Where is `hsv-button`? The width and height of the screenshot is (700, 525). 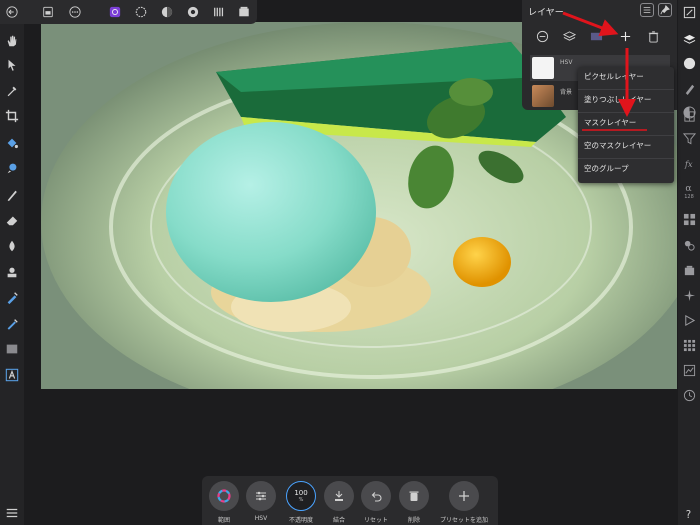
hsv-button is located at coordinates (261, 496).